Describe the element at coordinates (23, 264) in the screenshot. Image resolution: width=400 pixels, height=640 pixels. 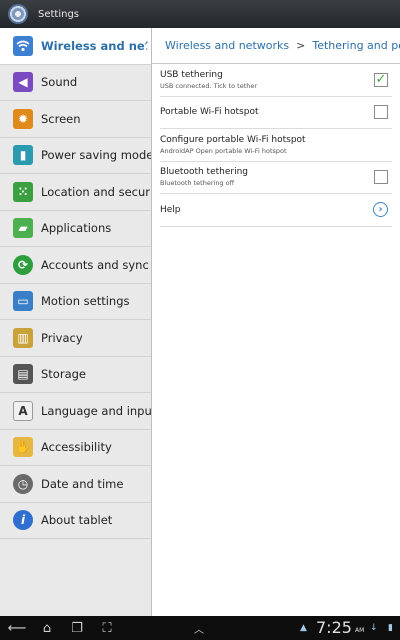
I see `sync-icon: ⟳` at that location.